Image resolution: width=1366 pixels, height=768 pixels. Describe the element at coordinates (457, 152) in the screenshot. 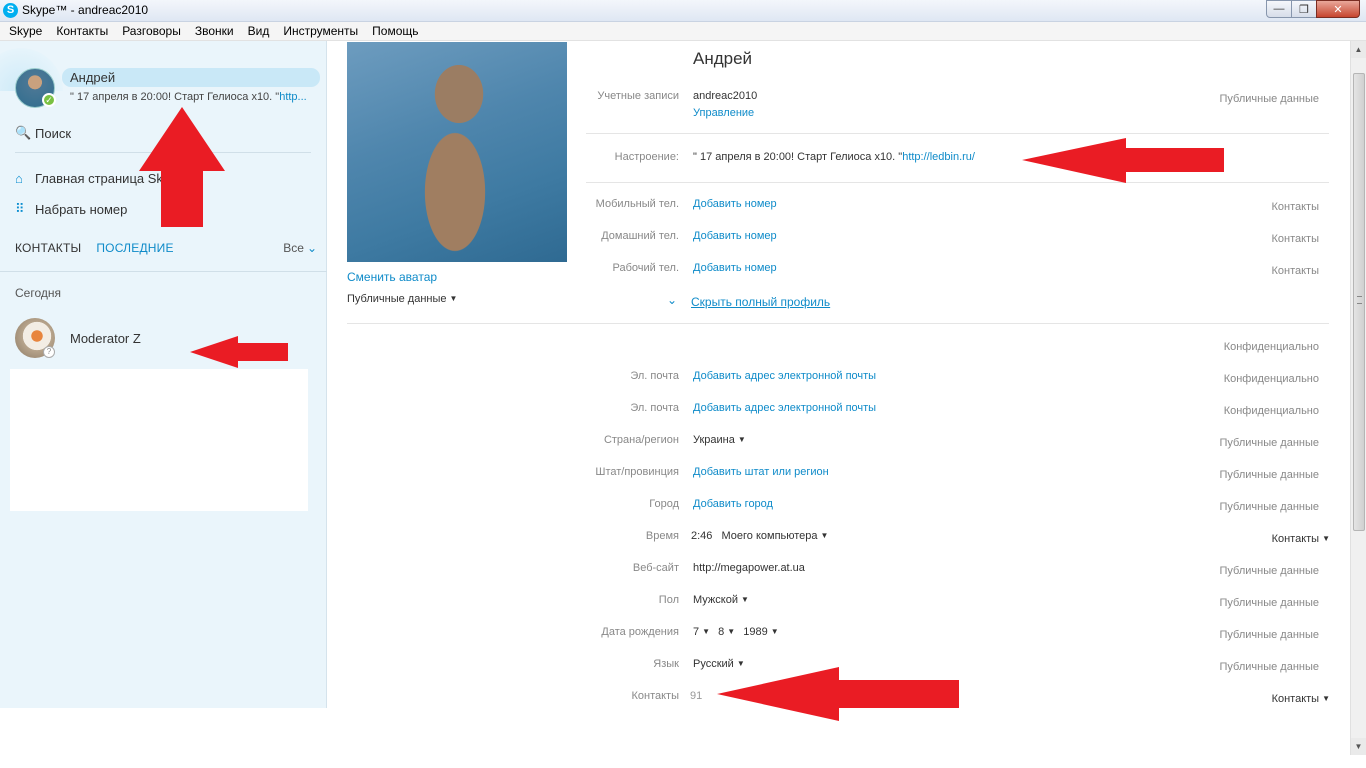

I see `profile-photo` at that location.